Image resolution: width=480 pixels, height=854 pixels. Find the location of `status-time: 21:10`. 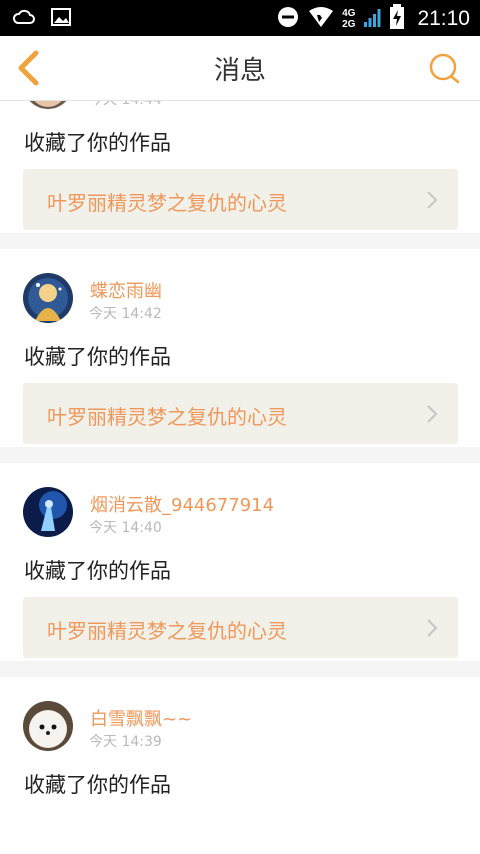

status-time: 21:10 is located at coordinates (443, 18).